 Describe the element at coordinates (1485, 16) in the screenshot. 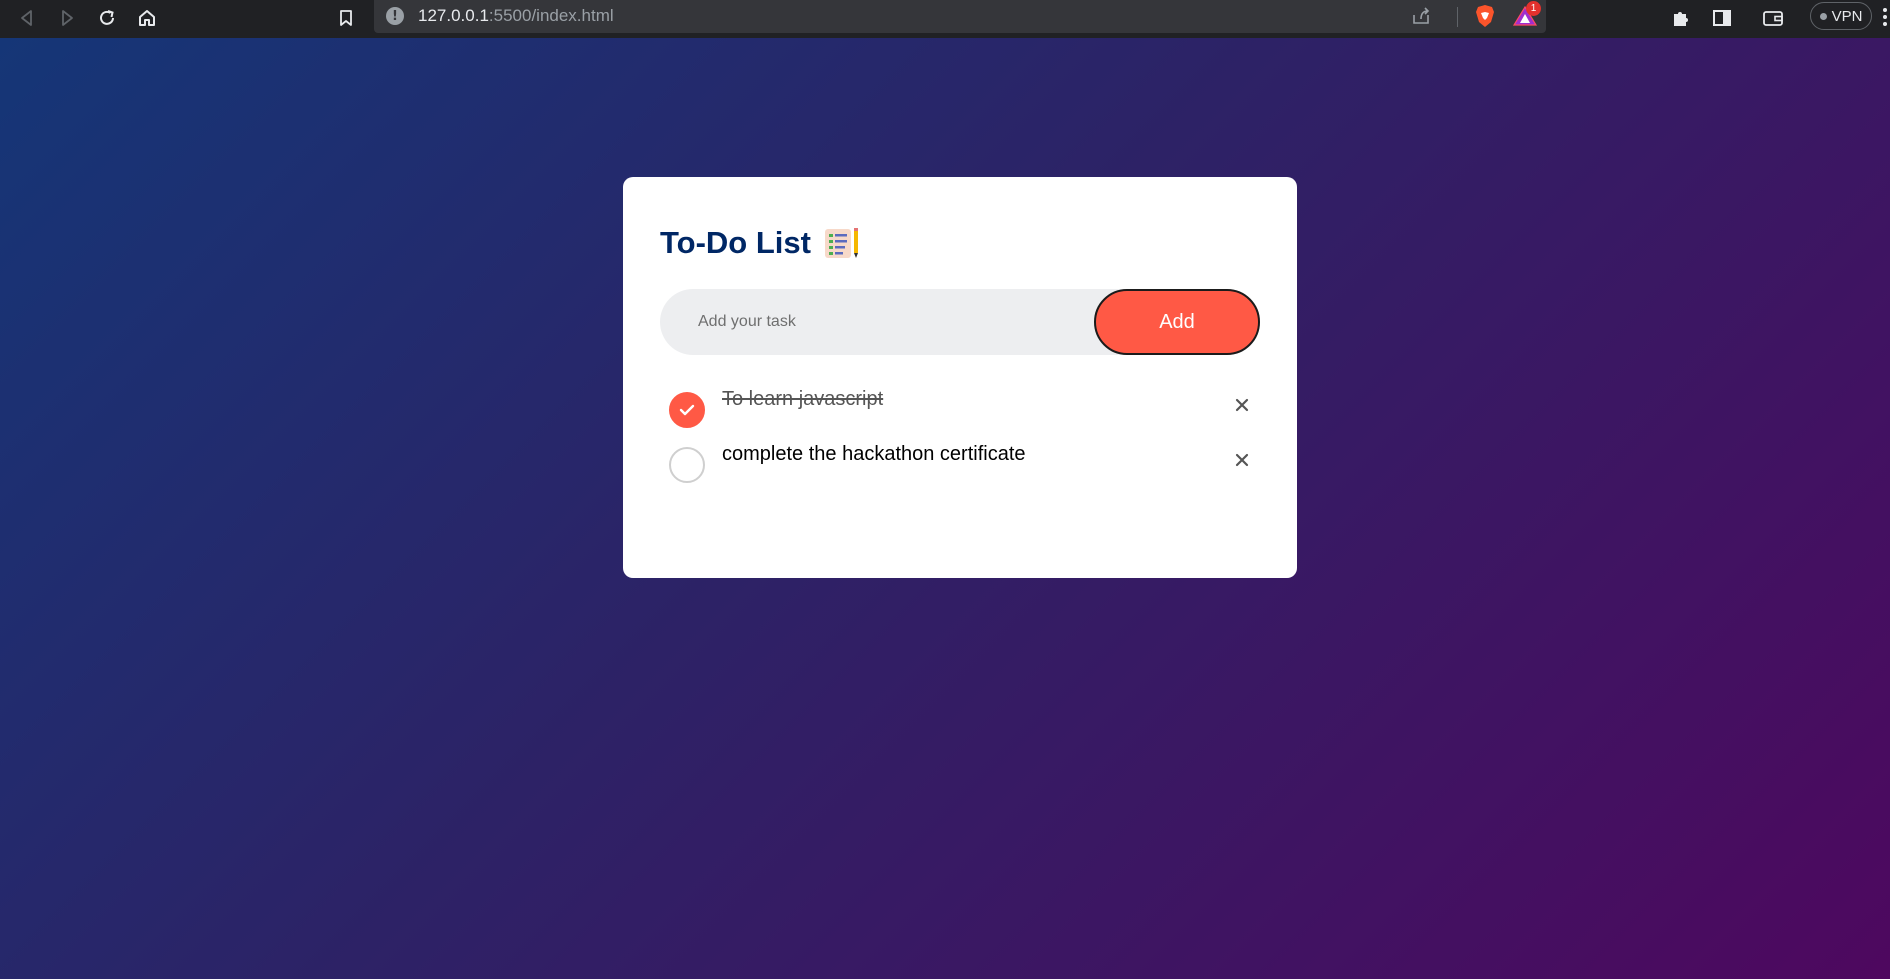

I see `brave-shields-icon` at that location.